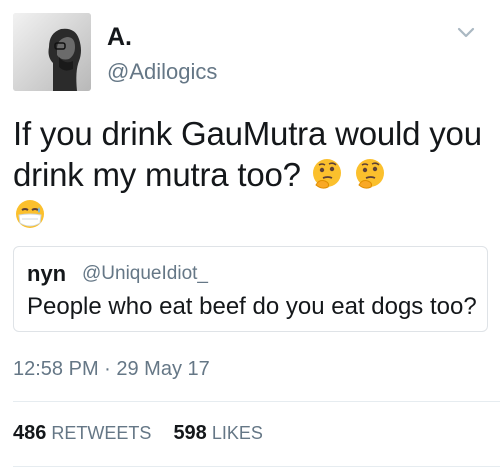 The image size is (500, 475). Describe the element at coordinates (190, 433) in the screenshot. I see `likes-count: 598` at that location.